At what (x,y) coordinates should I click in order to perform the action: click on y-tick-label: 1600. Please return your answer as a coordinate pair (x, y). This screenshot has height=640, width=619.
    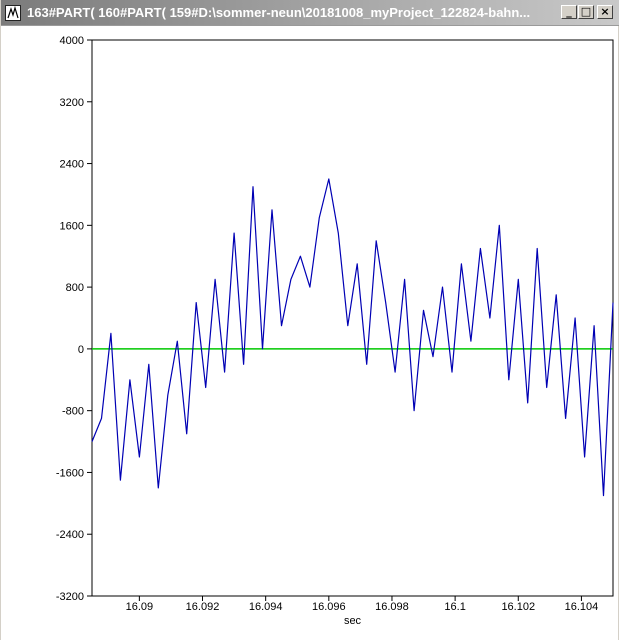
    Looking at the image, I should click on (72, 226).